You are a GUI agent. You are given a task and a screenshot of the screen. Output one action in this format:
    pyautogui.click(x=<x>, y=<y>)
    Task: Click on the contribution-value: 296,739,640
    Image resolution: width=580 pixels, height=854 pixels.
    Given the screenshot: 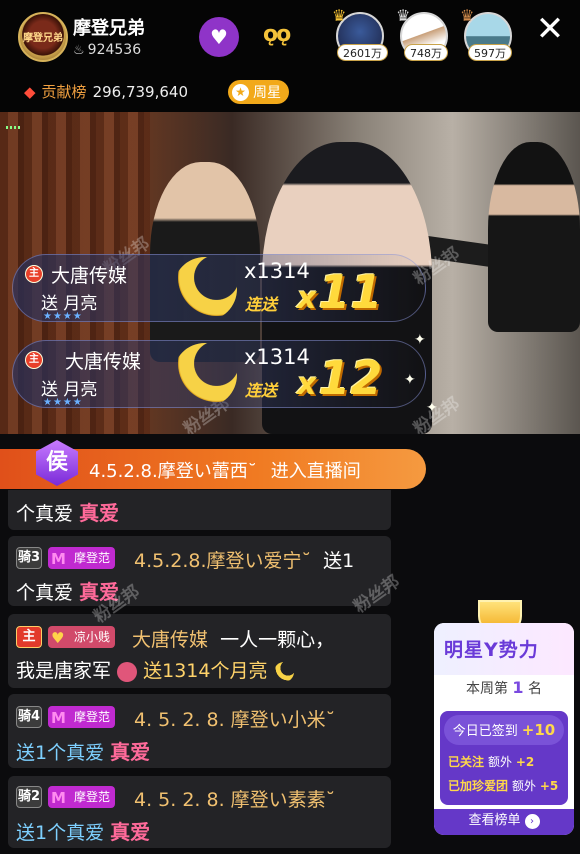 What is the action you would take?
    pyautogui.click(x=140, y=92)
    